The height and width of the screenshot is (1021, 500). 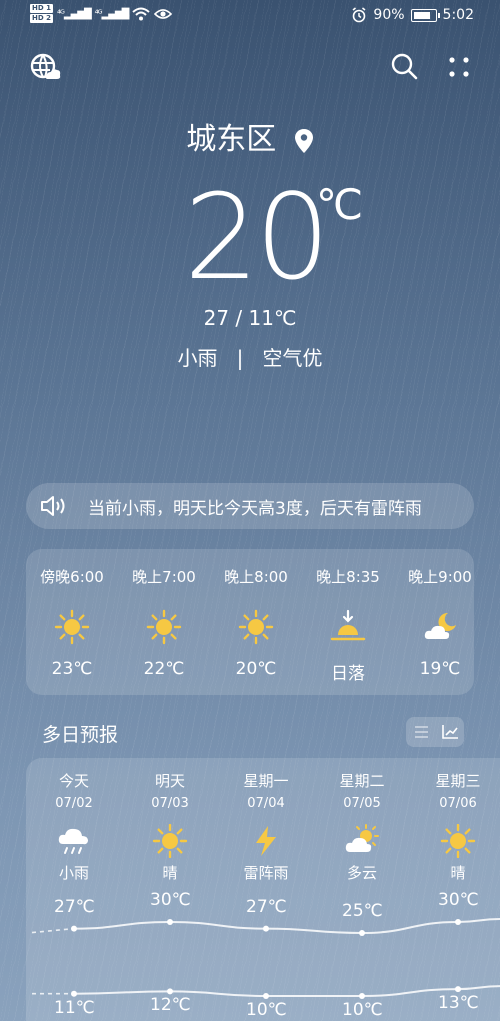 I want to click on hour-time: 晚上9:00, so click(x=440, y=577).